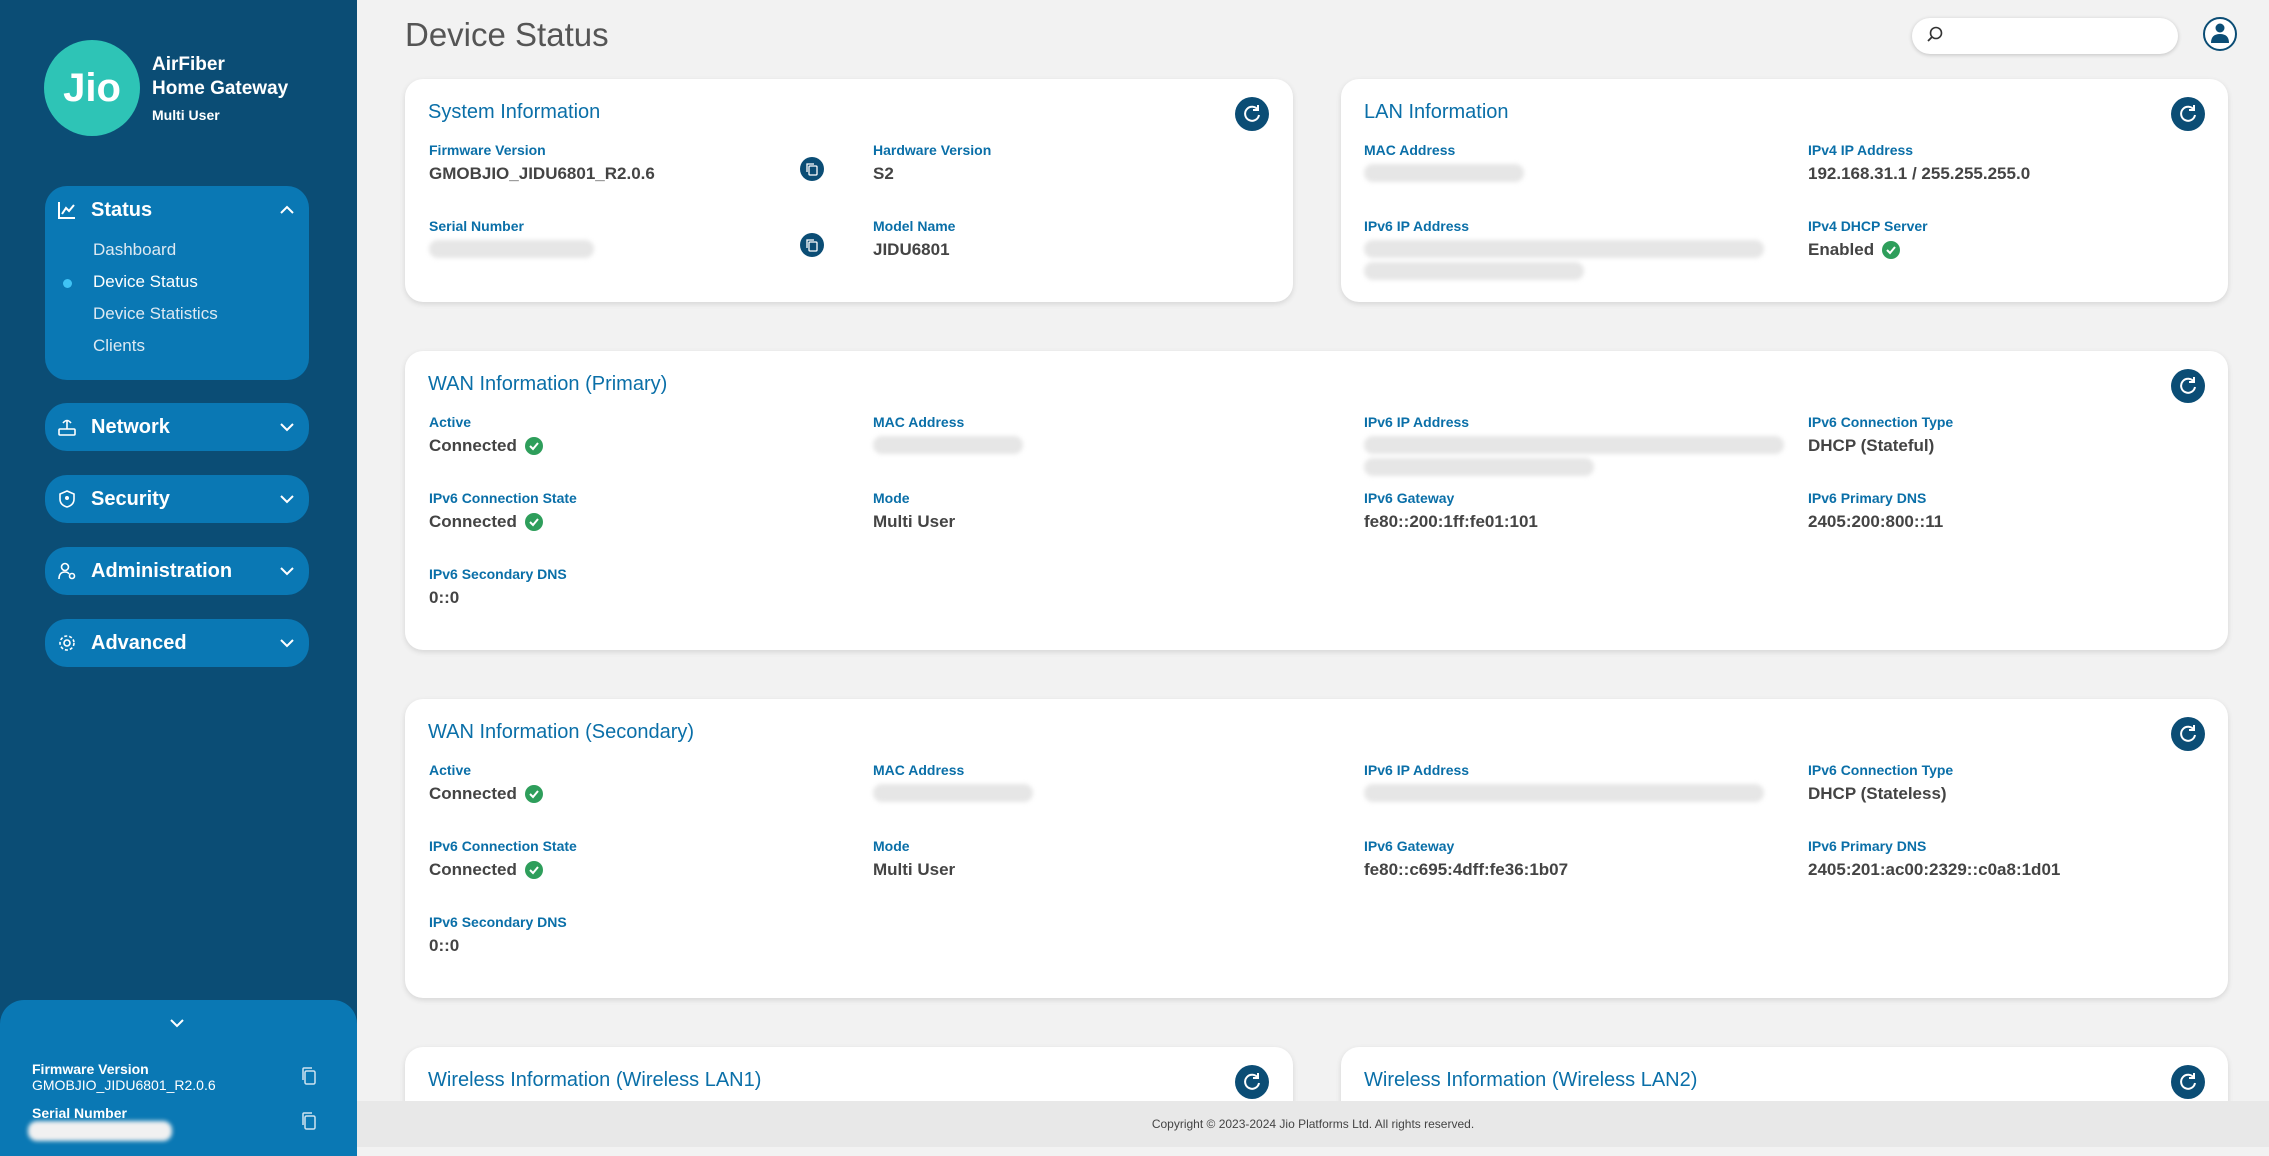 The height and width of the screenshot is (1156, 2269). Describe the element at coordinates (139, 642) in the screenshot. I see `nav-advanced-label: Advanced` at that location.